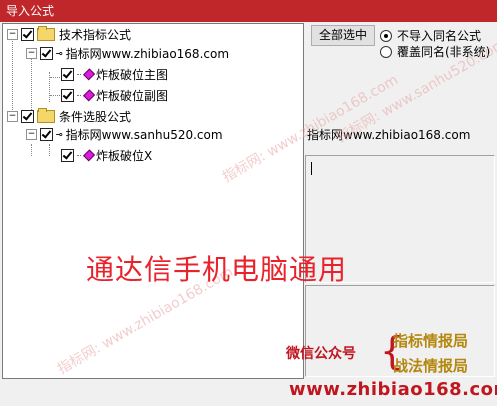 Image resolution: width=497 pixels, height=406 pixels. Describe the element at coordinates (343, 35) in the screenshot. I see `select-all-button: 全部选中` at that location.